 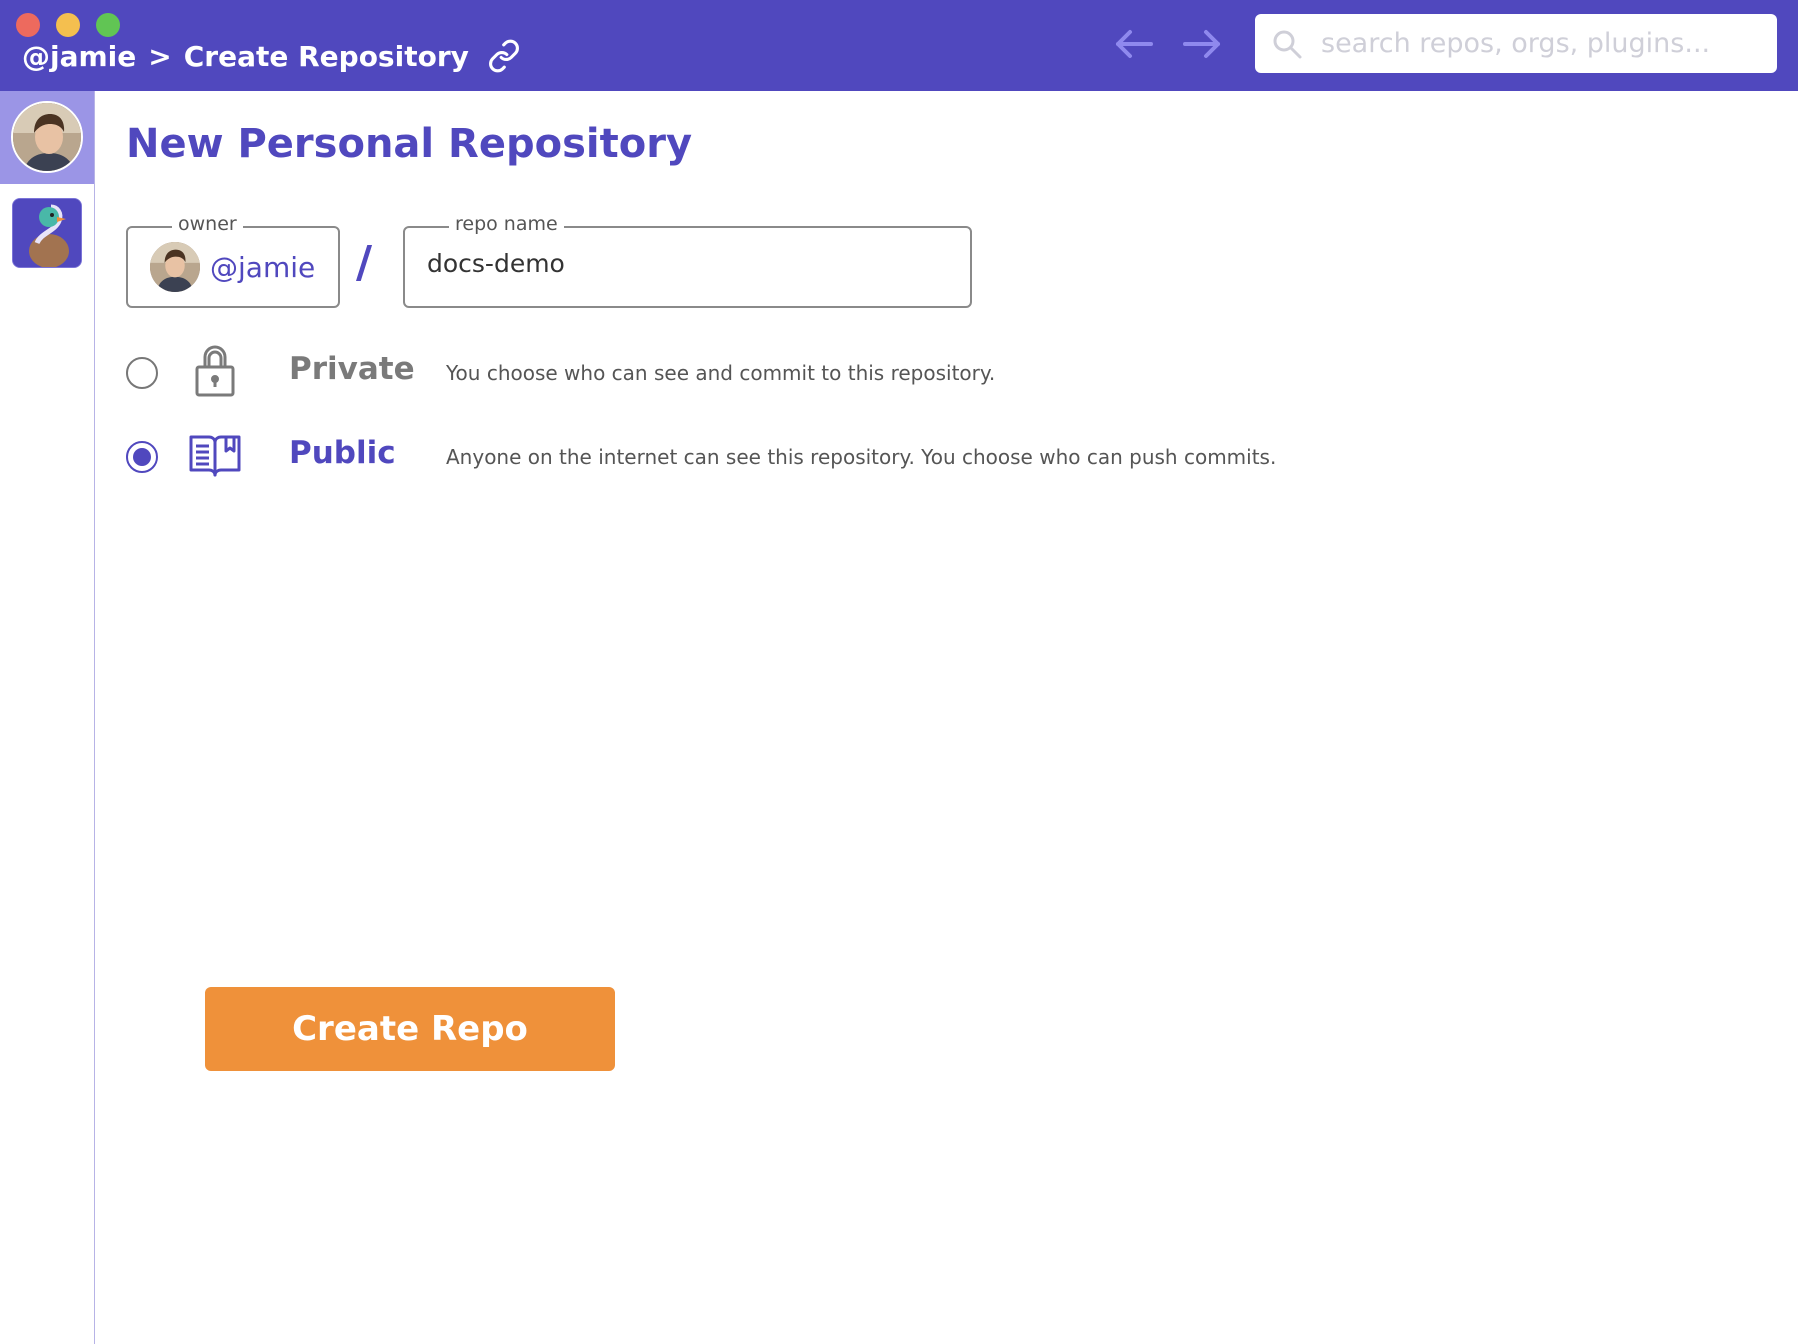 I want to click on owner-handle: @jamie, so click(x=263, y=267).